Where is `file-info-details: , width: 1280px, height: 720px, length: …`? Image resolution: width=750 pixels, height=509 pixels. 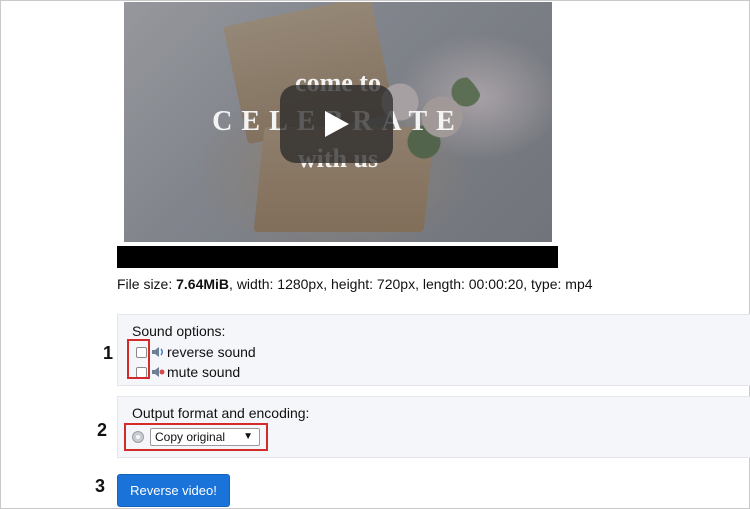 file-info-details: , width: 1280px, height: 720px, length: … is located at coordinates (411, 284).